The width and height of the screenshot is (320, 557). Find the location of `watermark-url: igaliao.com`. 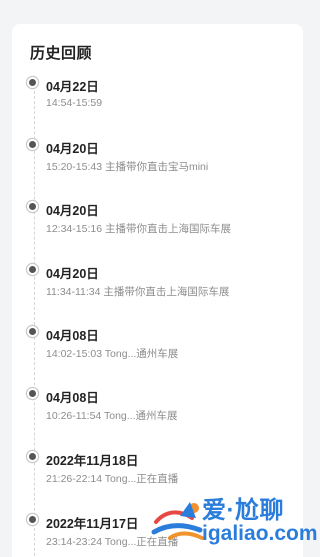

watermark-url: igaliao.com is located at coordinates (260, 533).